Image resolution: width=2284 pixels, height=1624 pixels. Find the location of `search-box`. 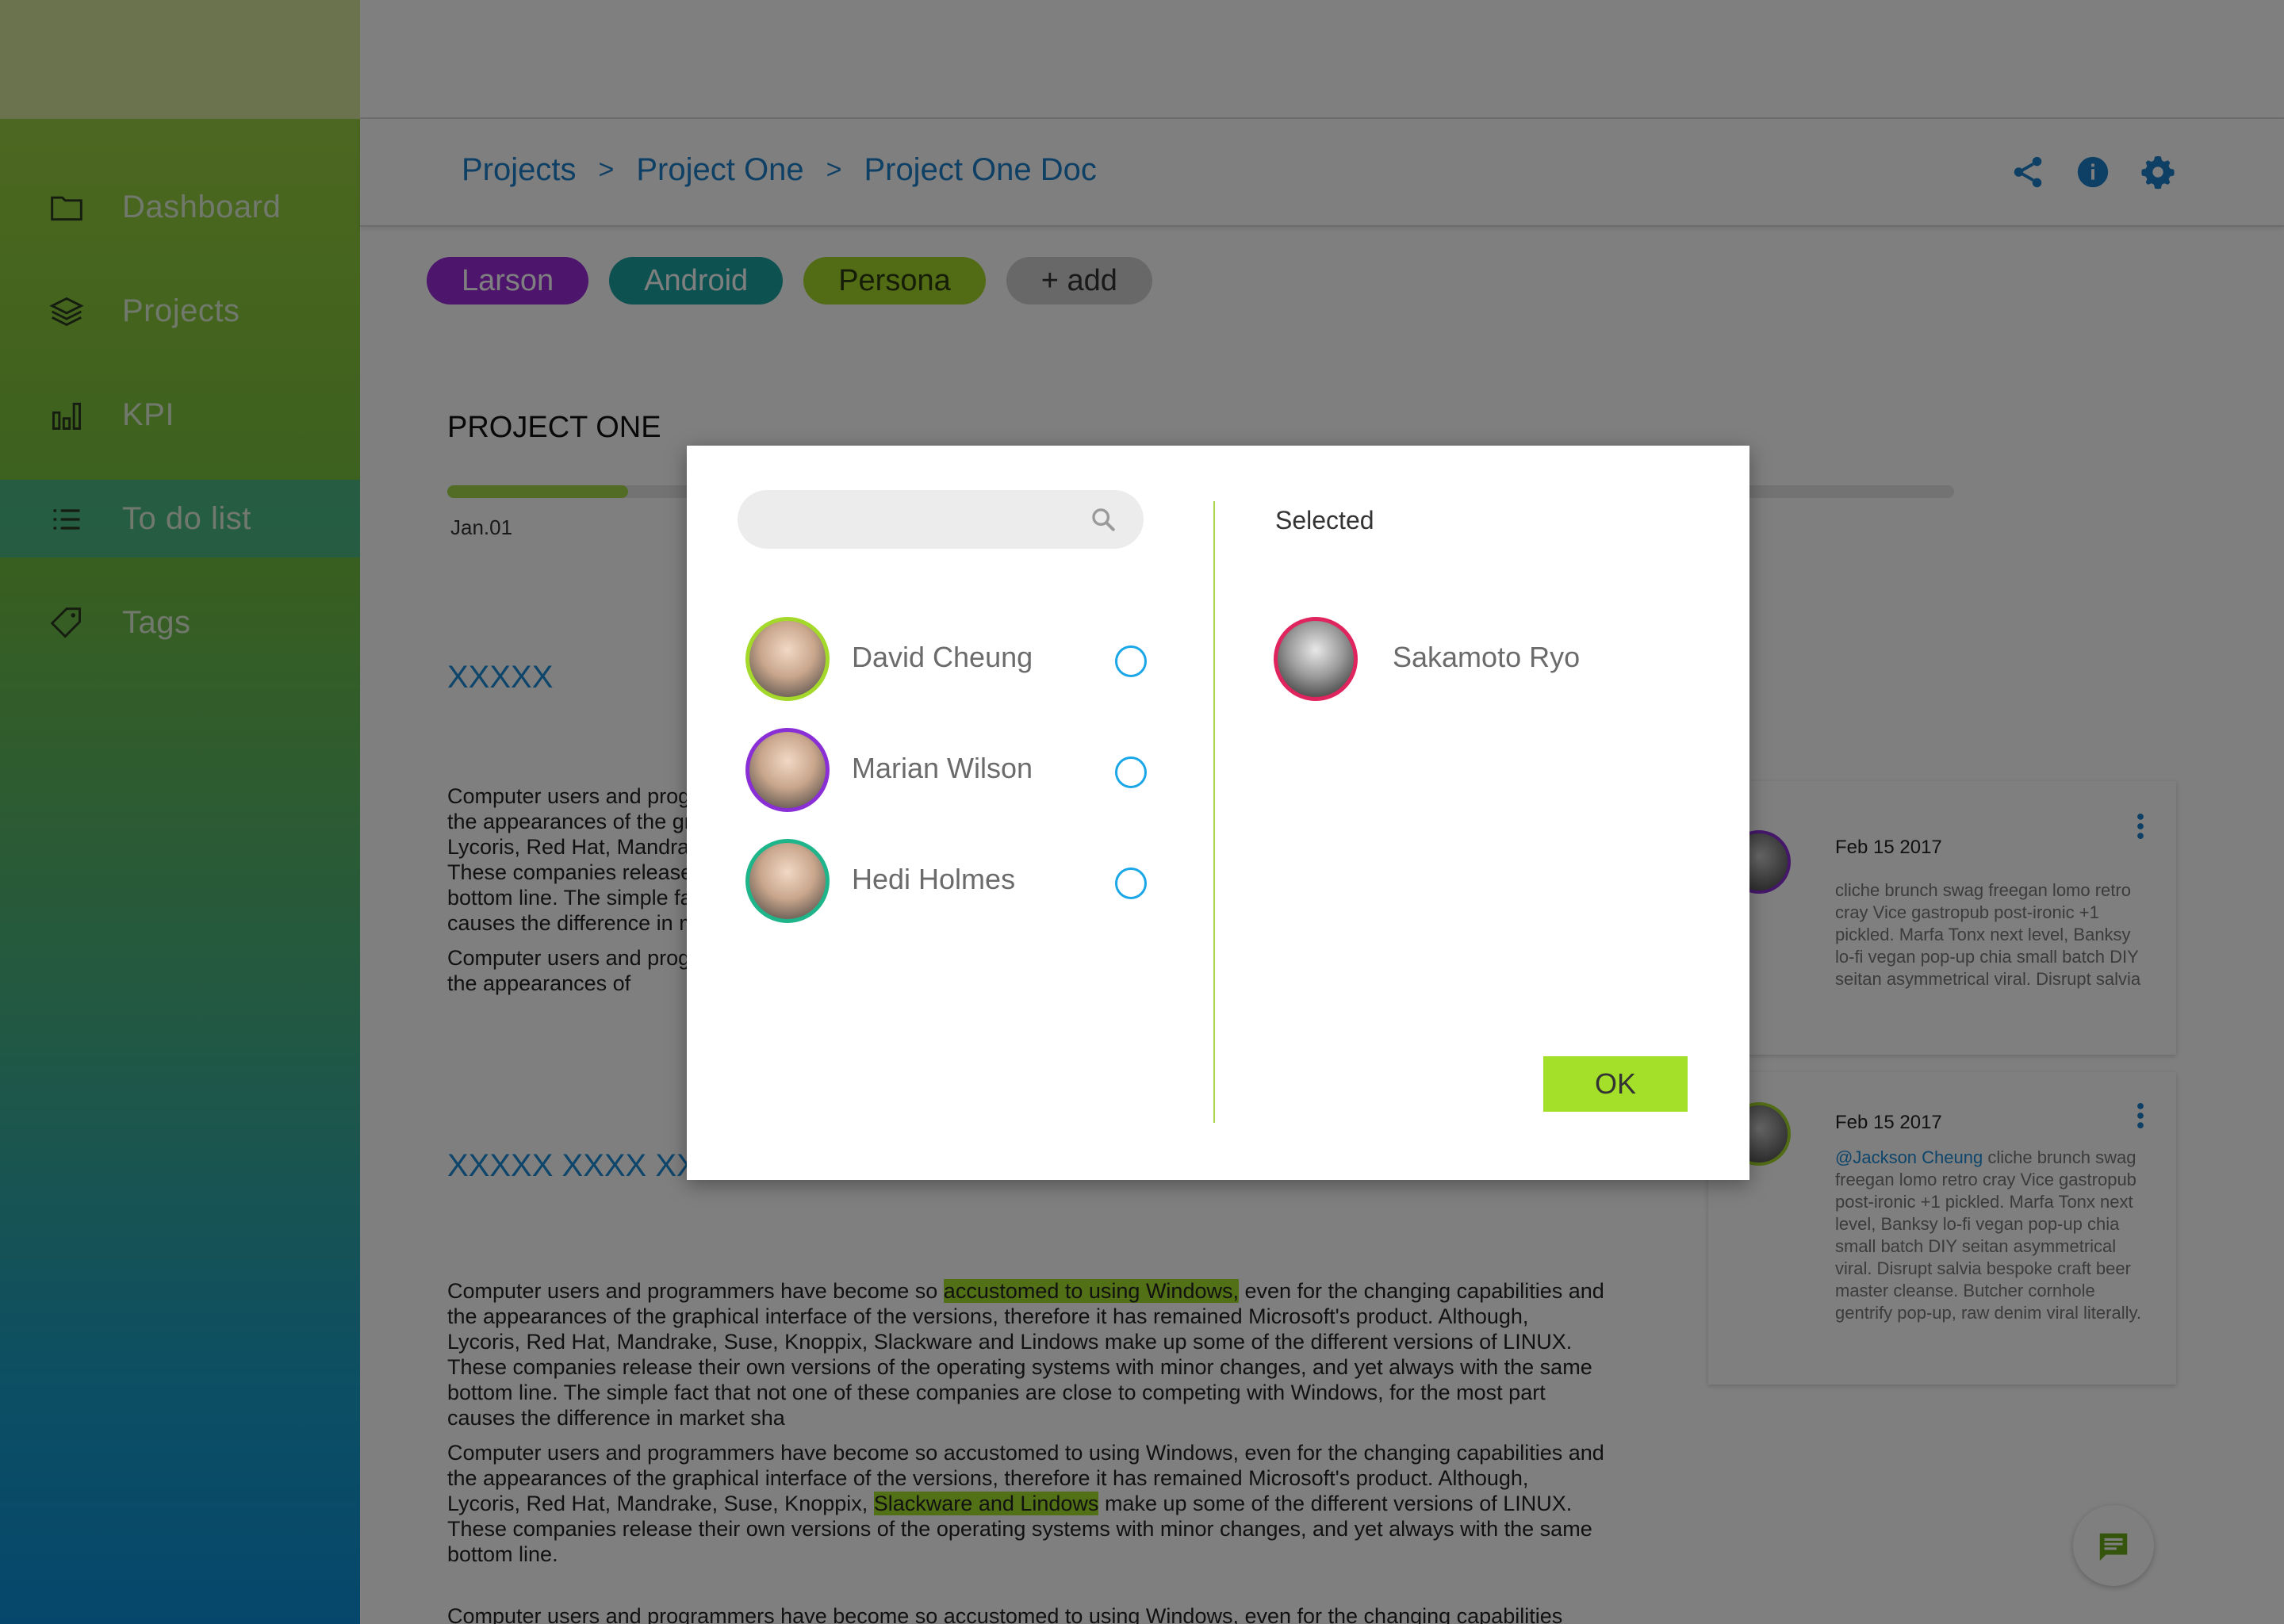

search-box is located at coordinates (941, 519).